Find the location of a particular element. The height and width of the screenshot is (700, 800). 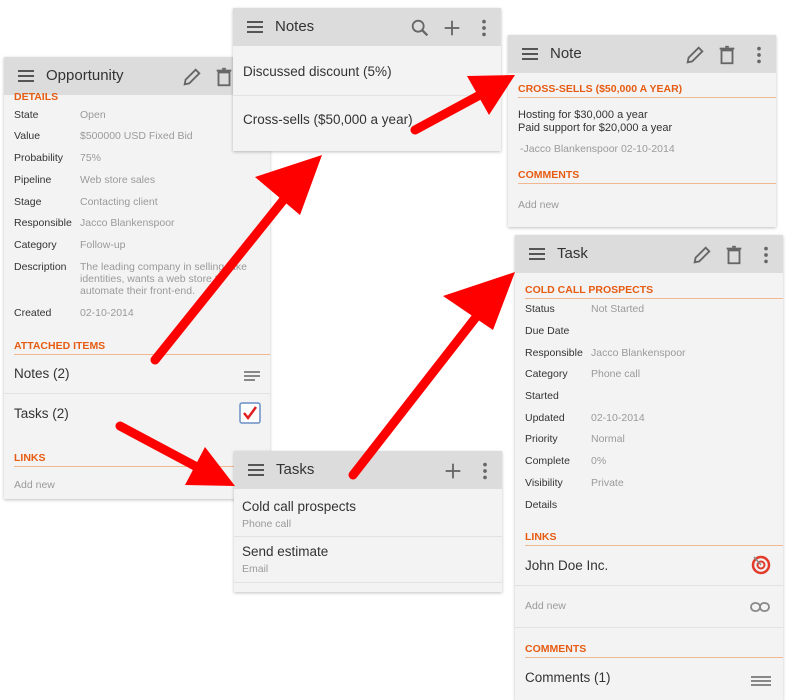

list-item: Send estimate Email is located at coordinates (368, 559).